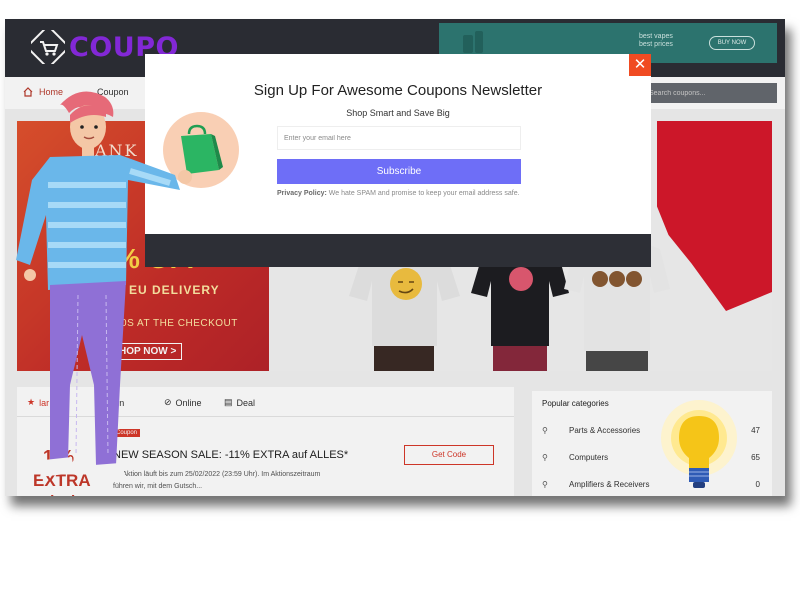 The image size is (800, 600). What do you see at coordinates (399, 138) in the screenshot?
I see `email-field` at bounding box center [399, 138].